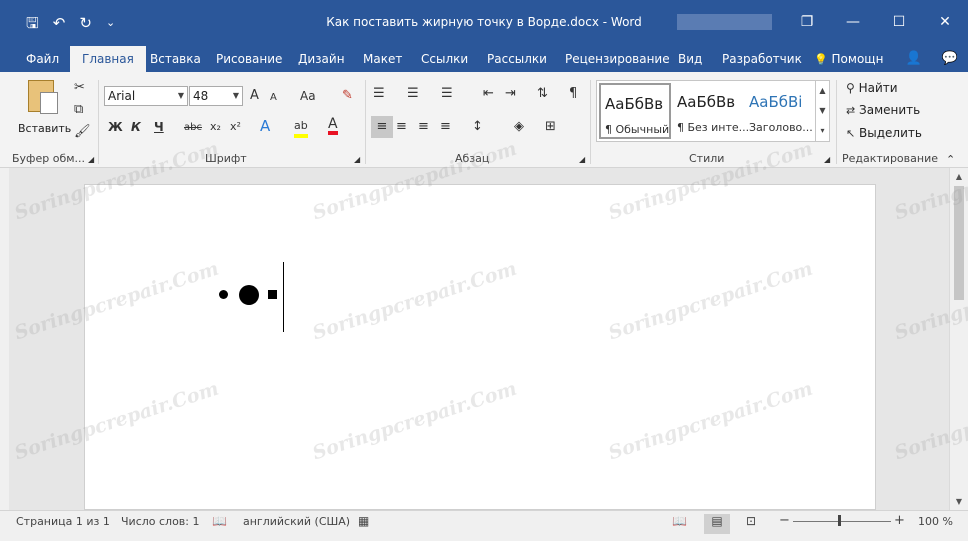 Image resolution: width=968 pixels, height=541 pixels. Describe the element at coordinates (296, 521) in the screenshot. I see `language: английский (США)` at that location.